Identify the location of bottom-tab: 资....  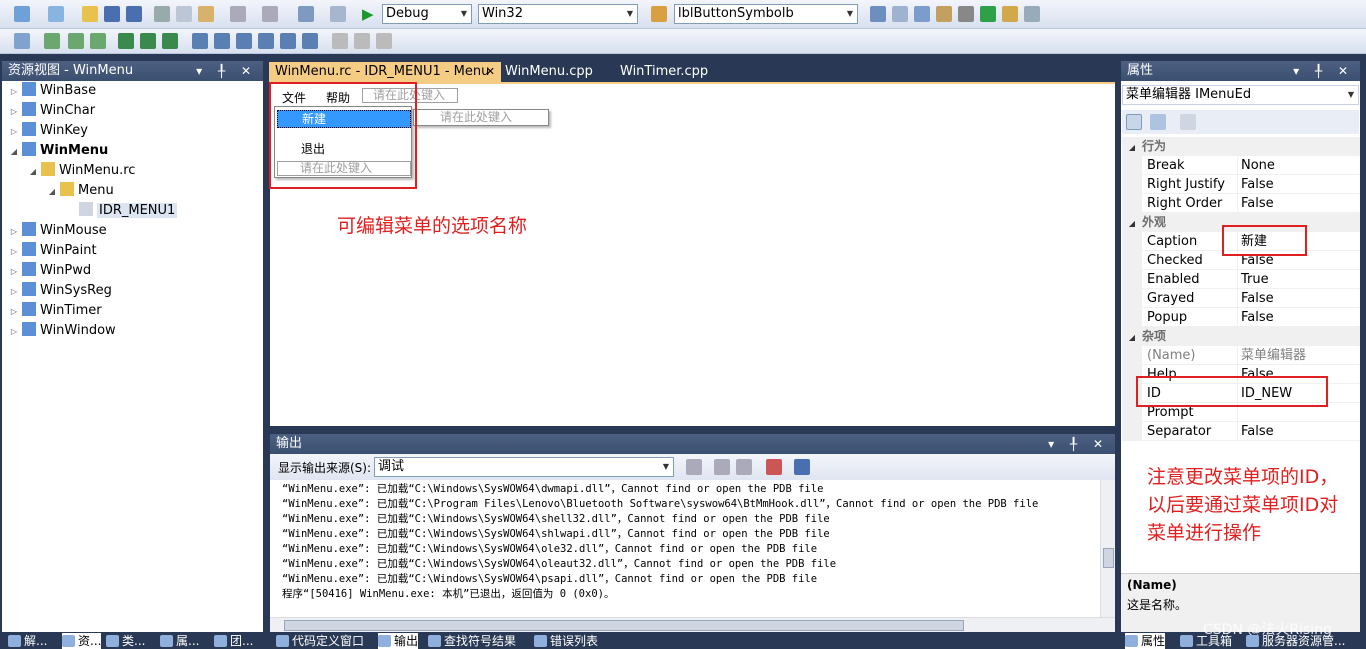
(82, 641).